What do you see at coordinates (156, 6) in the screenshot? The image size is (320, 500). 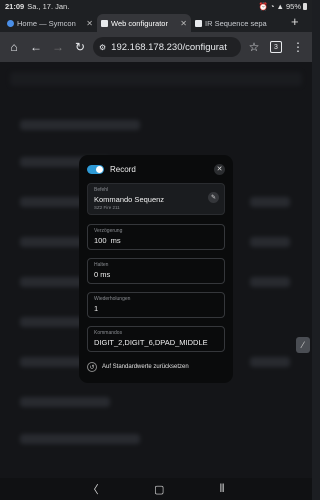 I see `status-bar: 21:09 Sa., 17. Jan. ⏰ ◔ ▲ 95%` at bounding box center [156, 6].